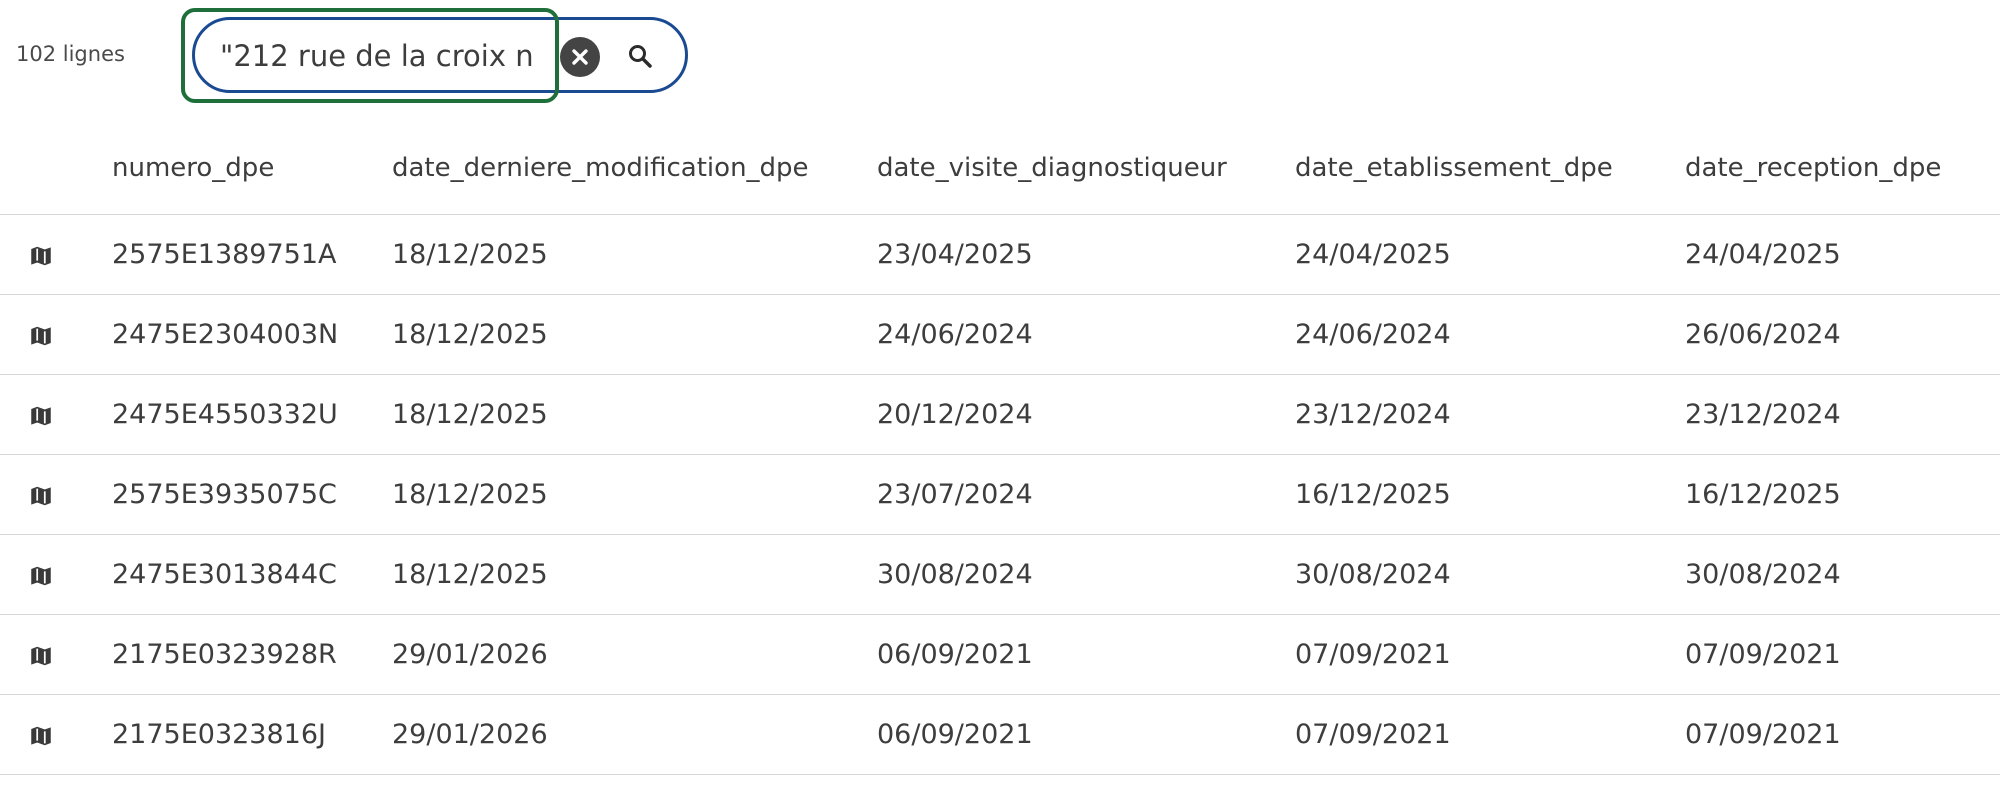 This screenshot has height=790, width=2000. I want to click on search-icon, so click(640, 56).